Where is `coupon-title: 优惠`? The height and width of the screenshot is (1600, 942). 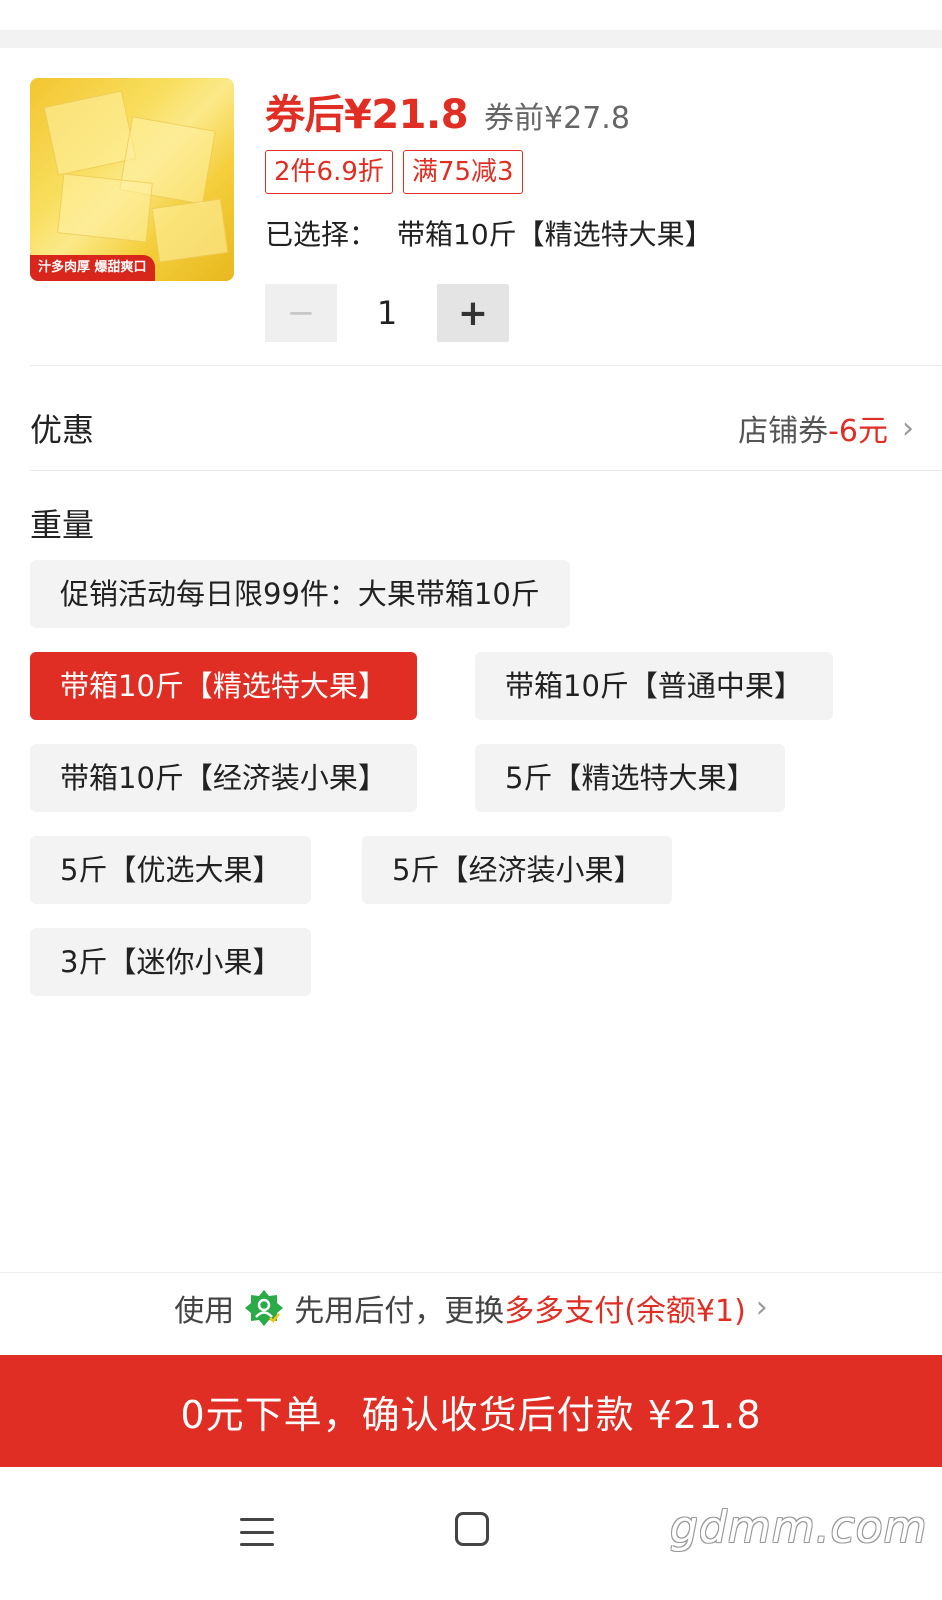
coupon-title: 优惠 is located at coordinates (62, 430).